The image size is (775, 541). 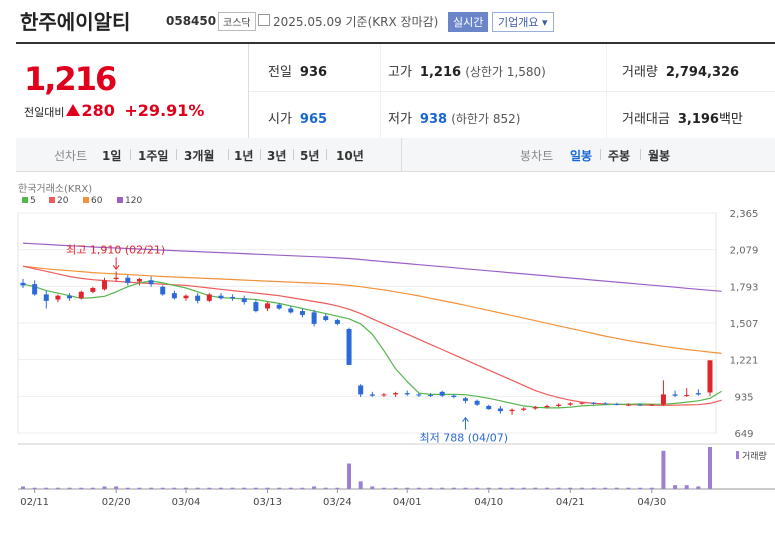 I want to click on period-10y: 10년, so click(x=350, y=155).